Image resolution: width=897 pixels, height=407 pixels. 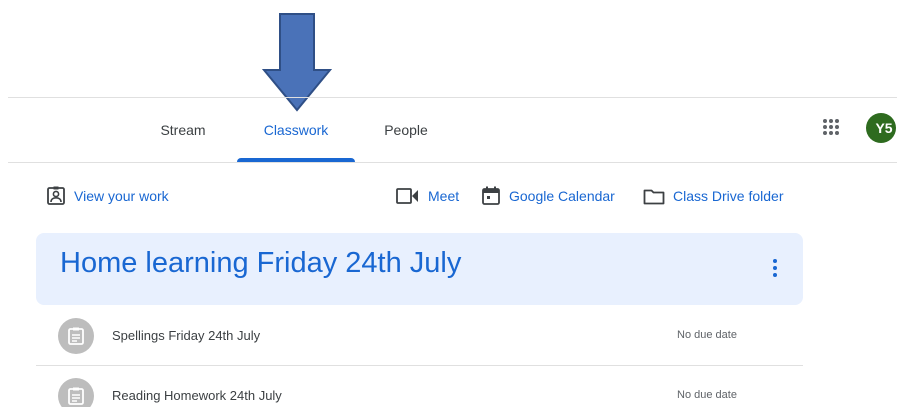 I want to click on assignment-item: Reading Homework 24th July No due date, so click(x=419, y=386).